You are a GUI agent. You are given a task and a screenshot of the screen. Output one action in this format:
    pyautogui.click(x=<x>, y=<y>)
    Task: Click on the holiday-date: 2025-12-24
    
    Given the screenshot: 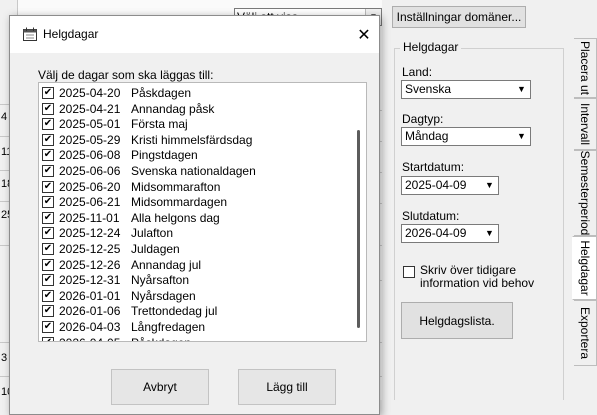 What is the action you would take?
    pyautogui.click(x=90, y=233)
    